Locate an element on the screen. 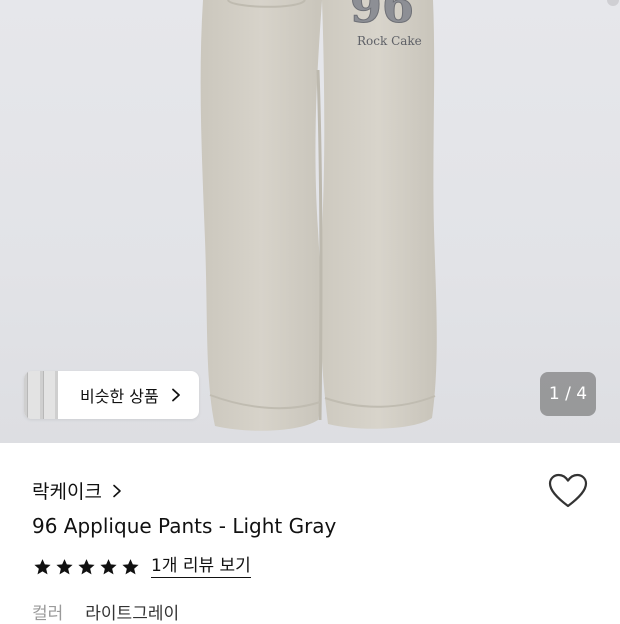  product-title: 96 Applique Pants - Light Gray is located at coordinates (184, 526).